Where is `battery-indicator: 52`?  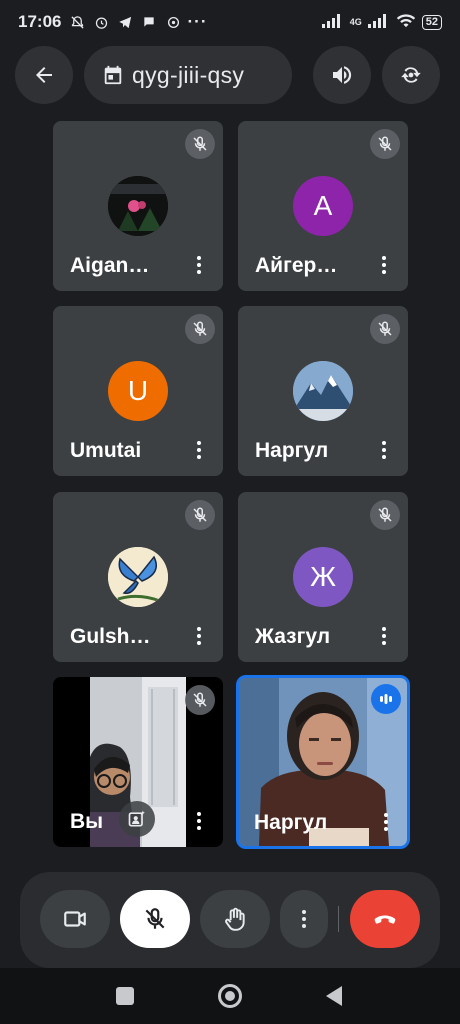 battery-indicator: 52 is located at coordinates (431, 22).